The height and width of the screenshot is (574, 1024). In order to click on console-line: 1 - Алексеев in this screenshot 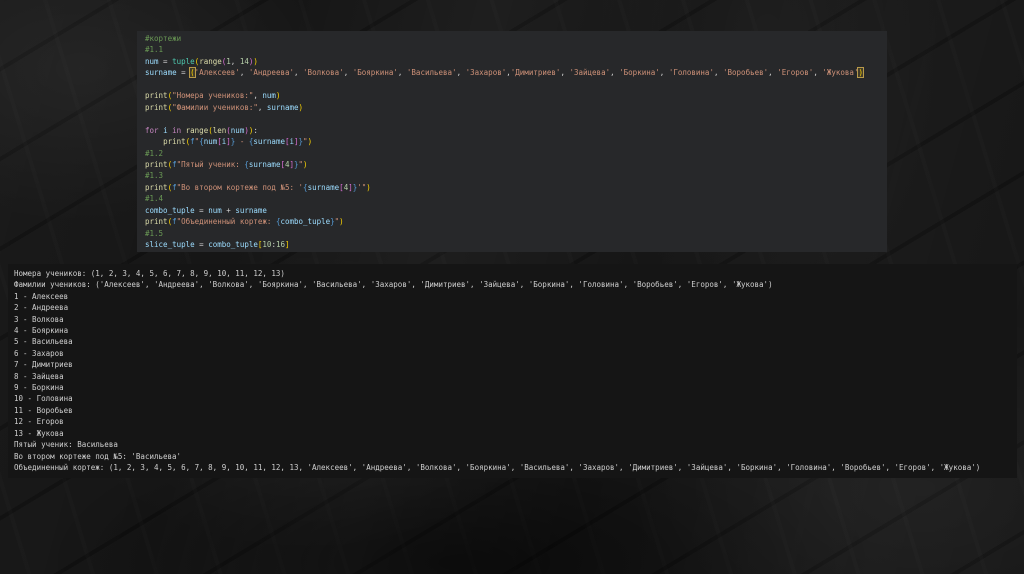, I will do `click(41, 296)`.